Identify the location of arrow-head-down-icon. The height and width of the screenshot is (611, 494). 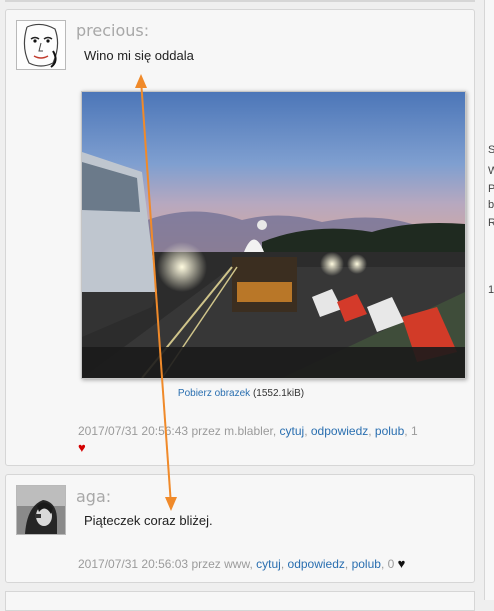
(171, 504).